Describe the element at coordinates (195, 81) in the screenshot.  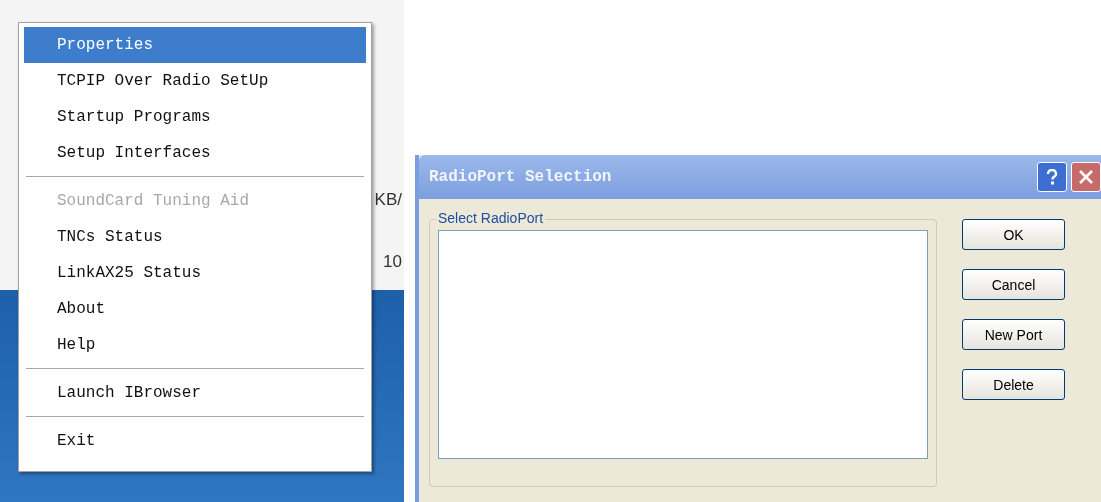
I see `menu-item: TCPIP Over Radio SetUp` at that location.